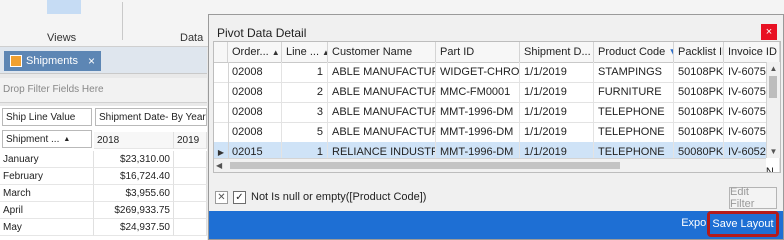 Image resolution: width=784 pixels, height=240 pixels. I want to click on tab-shipments: Shipments ×, so click(52, 61).